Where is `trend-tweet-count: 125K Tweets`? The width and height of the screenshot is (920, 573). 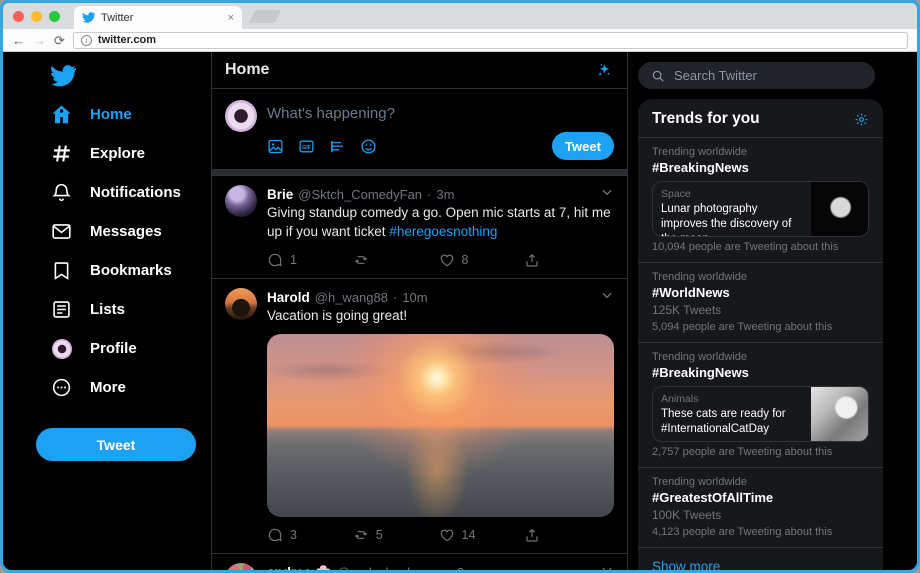
trend-tweet-count: 125K Tweets is located at coordinates (687, 310).